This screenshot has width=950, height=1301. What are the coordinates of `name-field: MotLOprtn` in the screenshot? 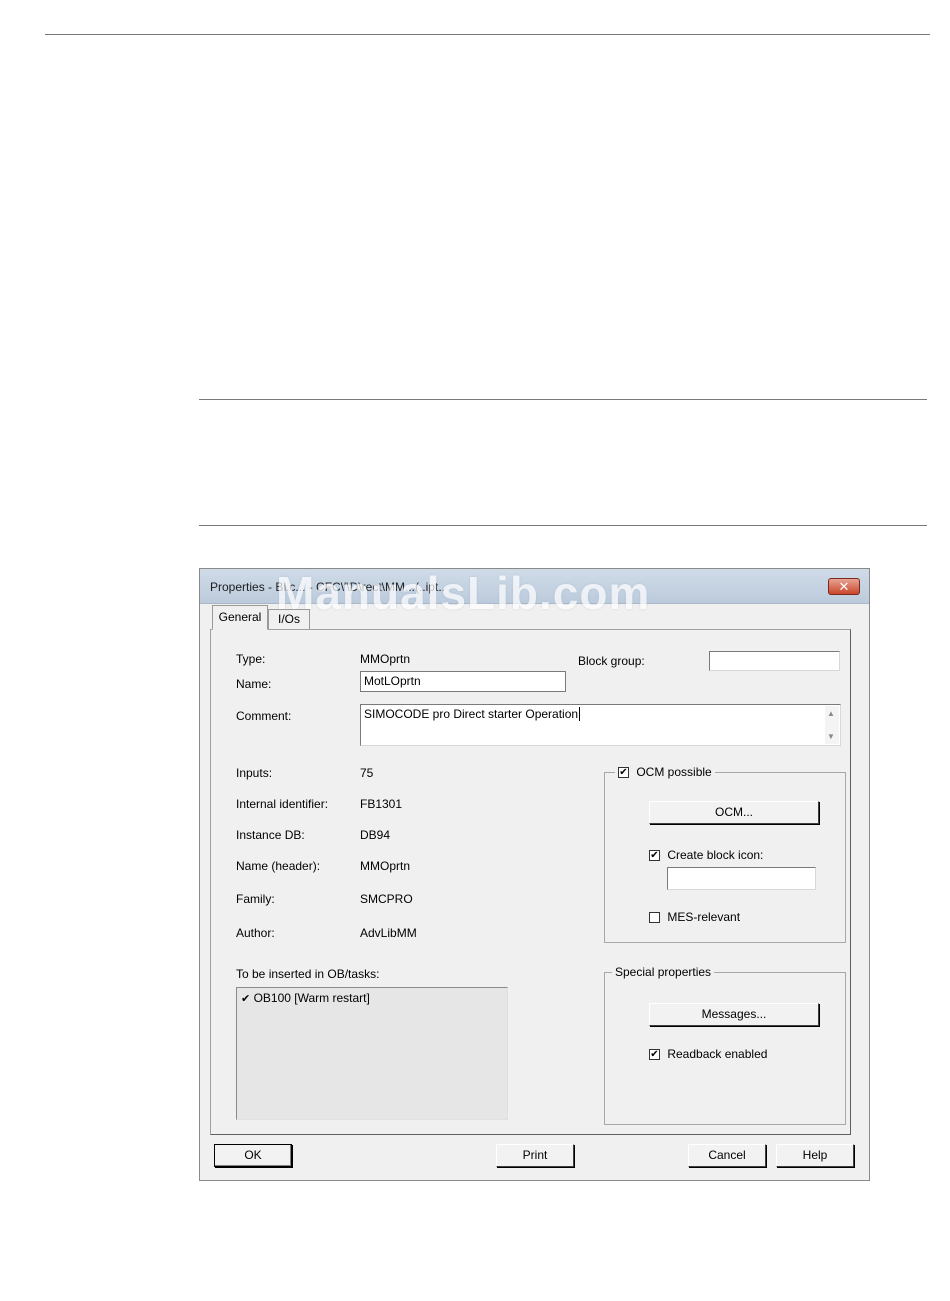 It's located at (463, 681).